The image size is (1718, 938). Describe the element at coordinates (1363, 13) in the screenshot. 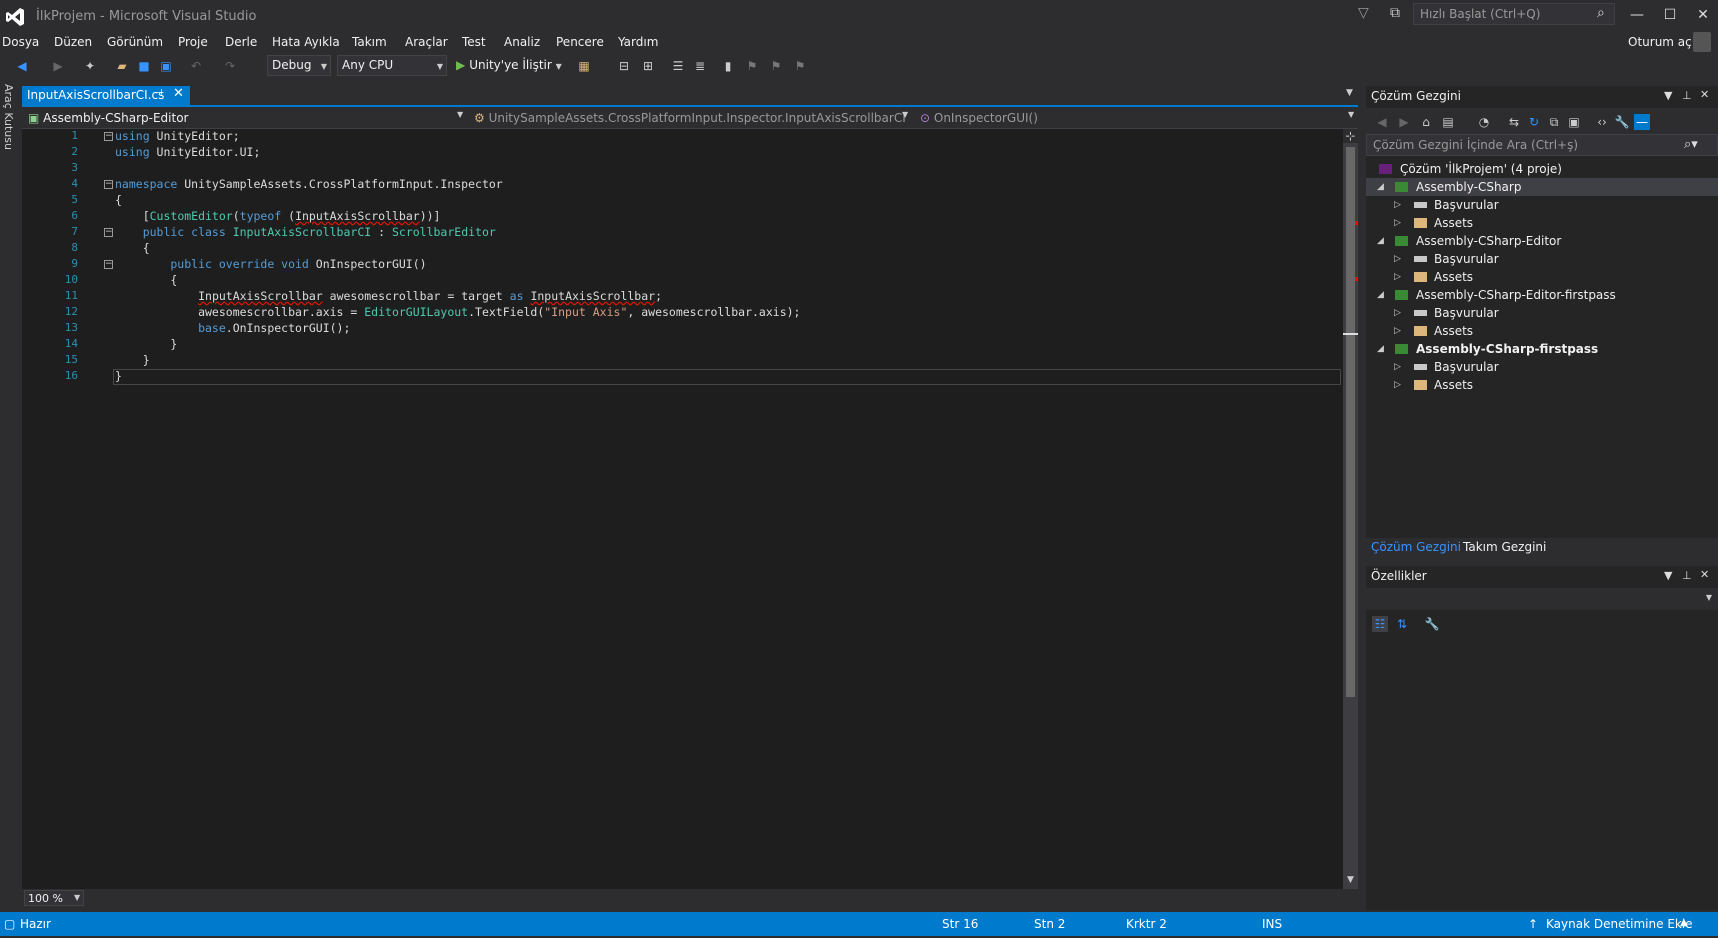

I see `notifications-filter-icon: ▽` at that location.